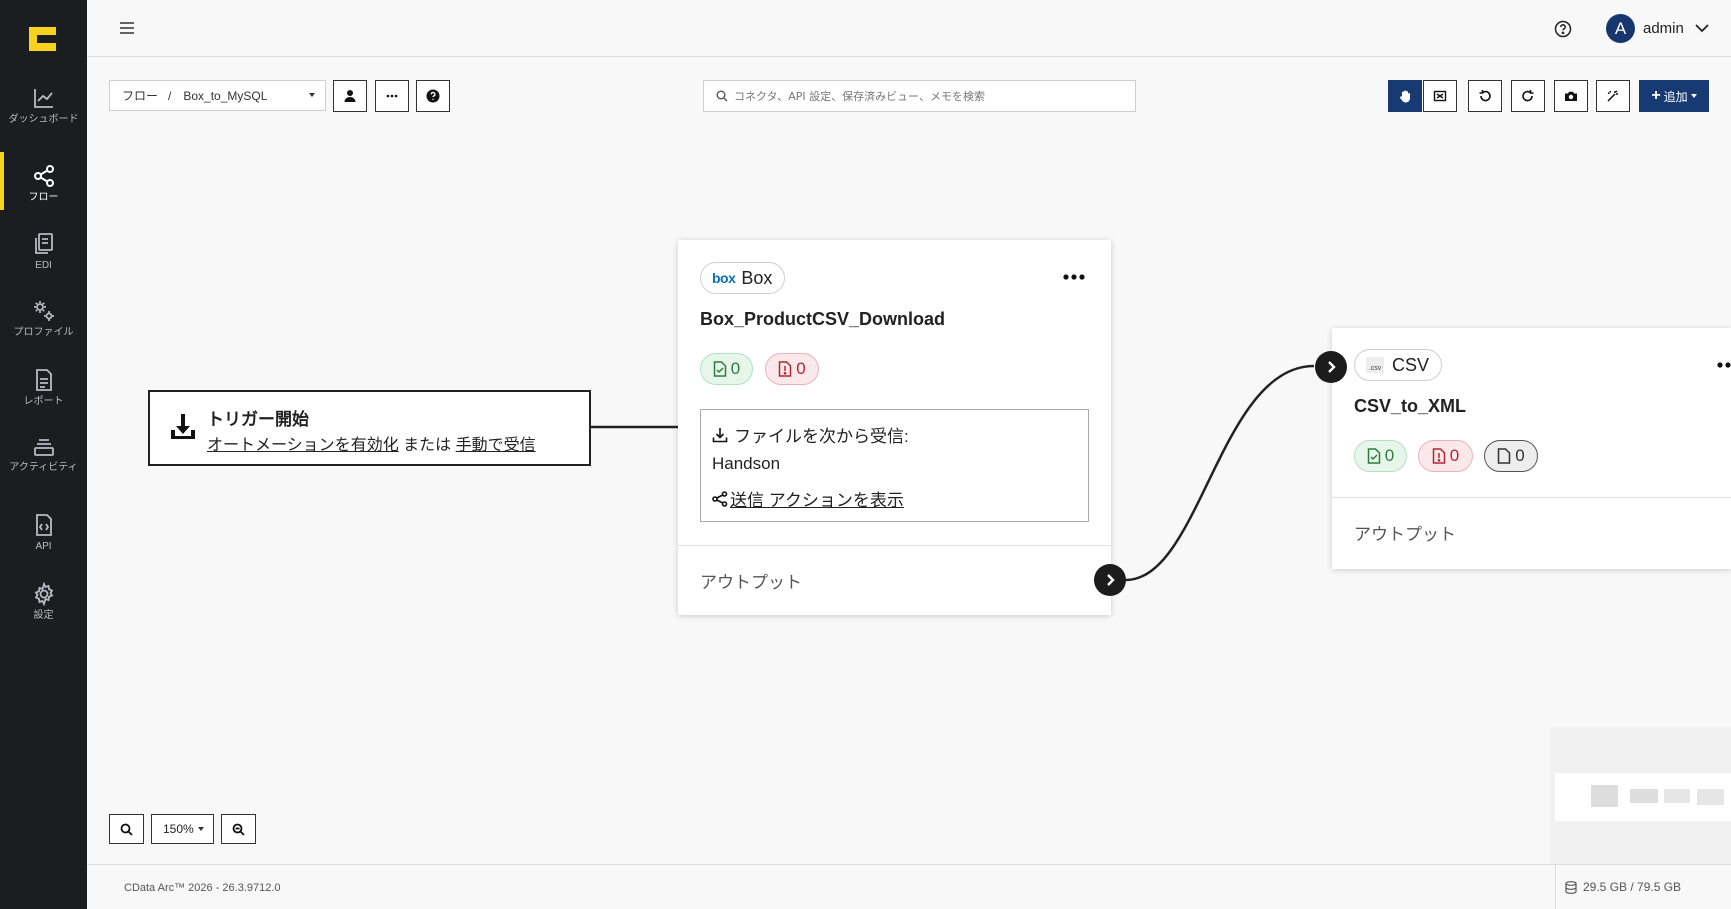 The image size is (1731, 909). I want to click on top-header: A admin, so click(909, 28).